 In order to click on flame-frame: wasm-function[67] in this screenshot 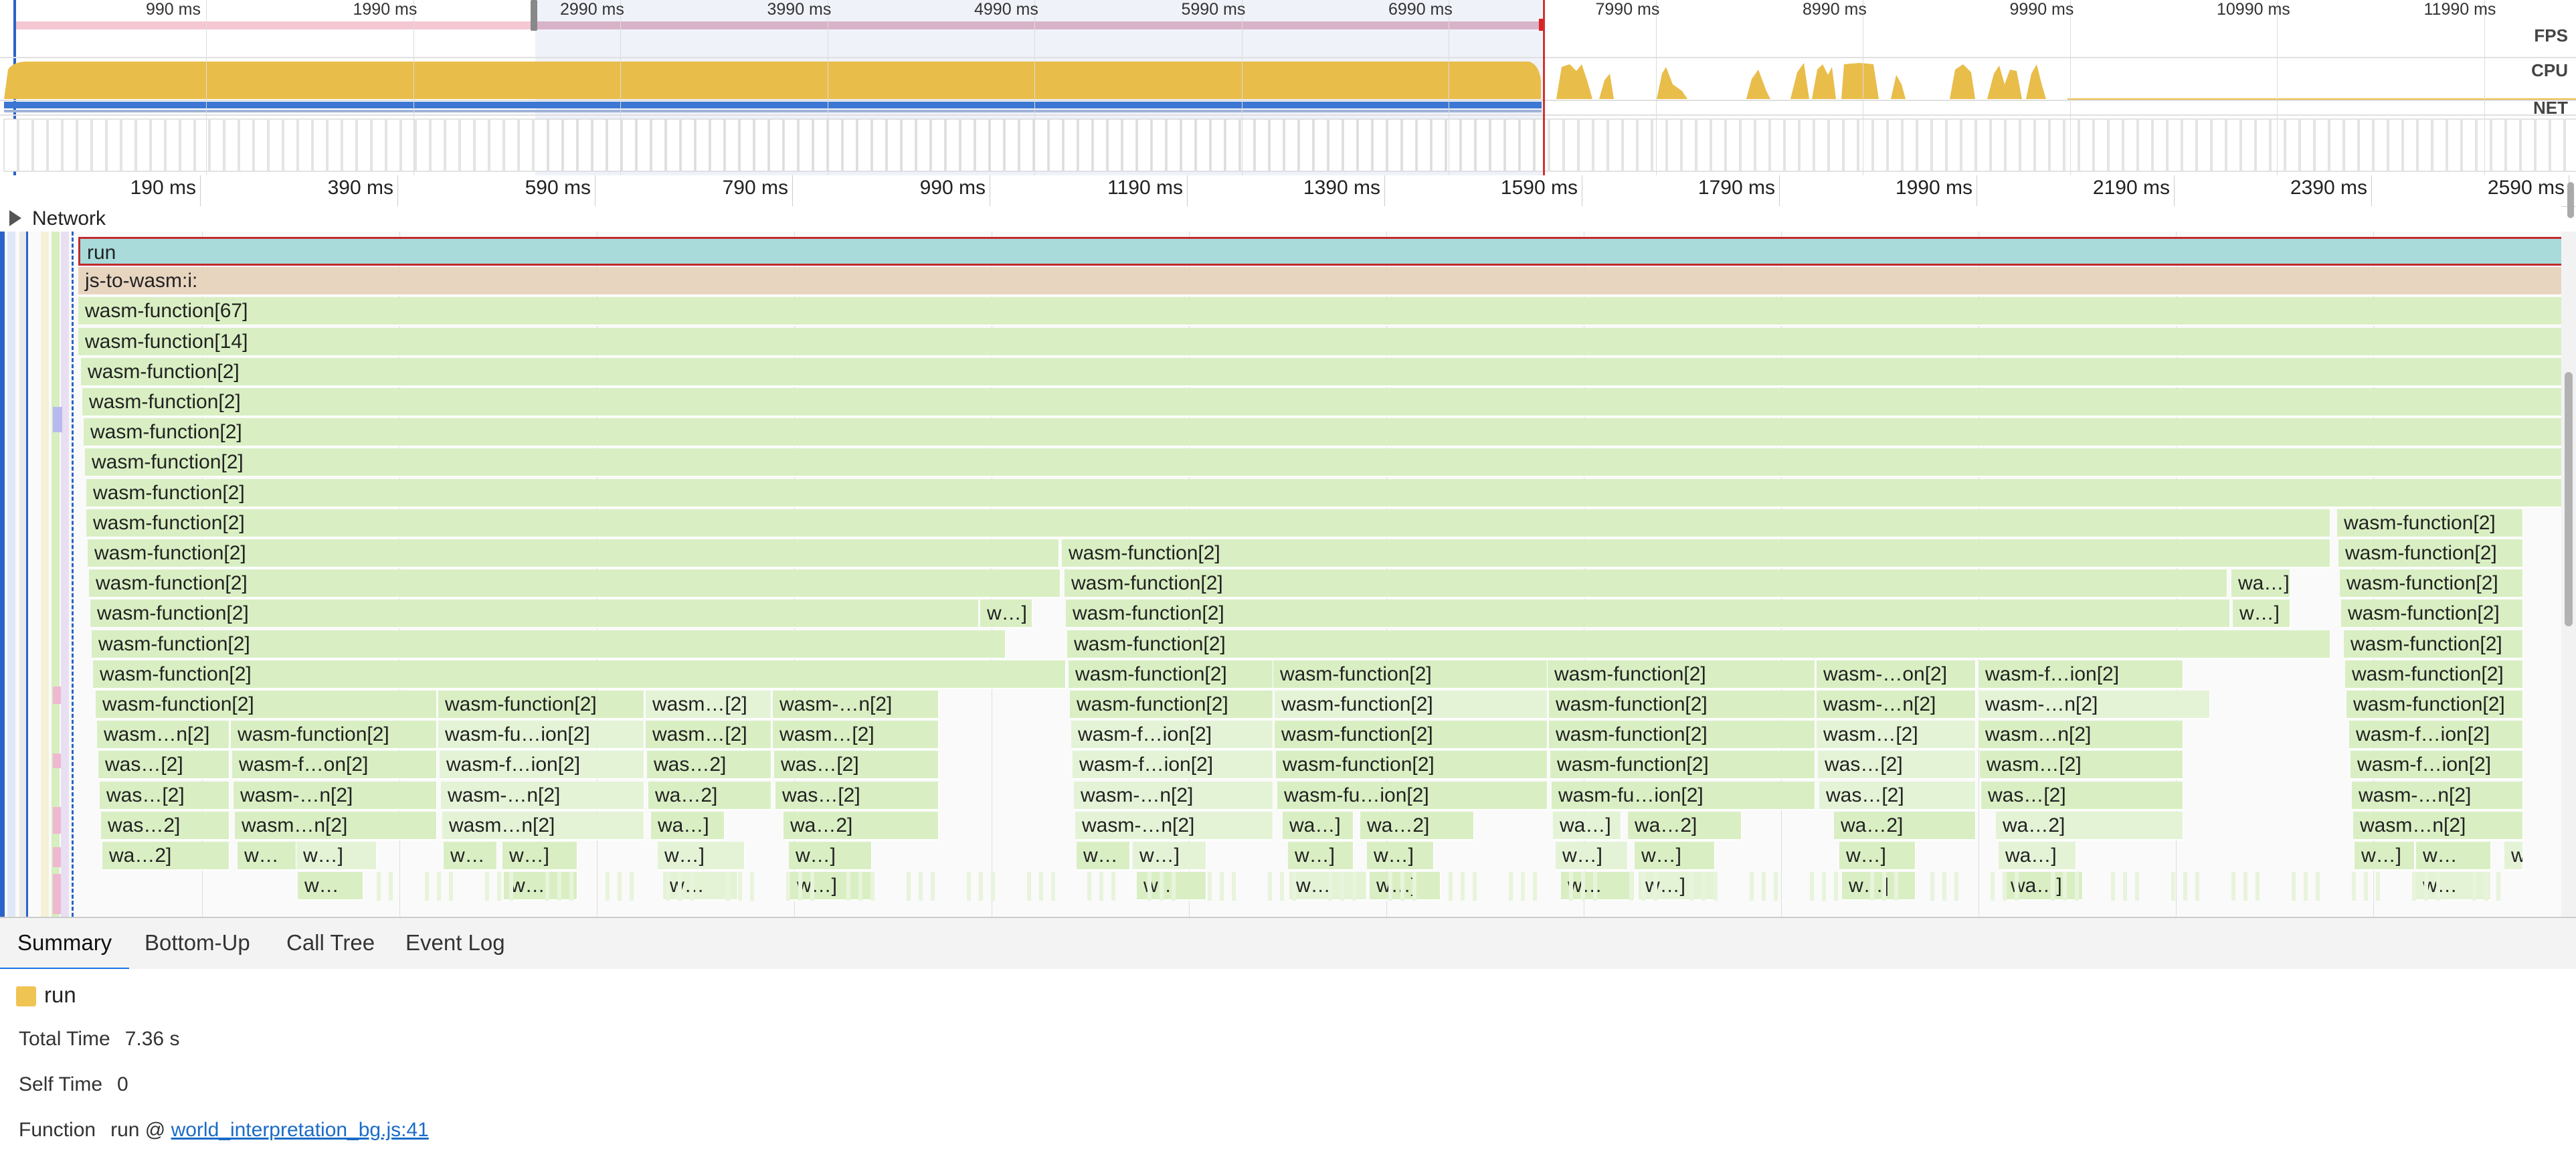, I will do `click(1320, 312)`.